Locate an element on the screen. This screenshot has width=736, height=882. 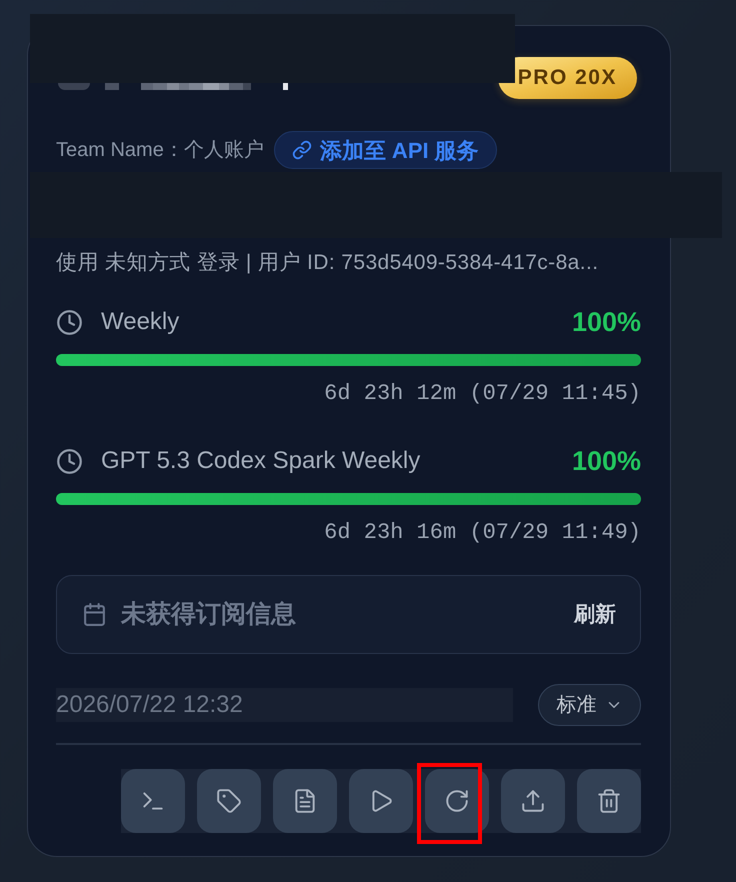
refresh-button is located at coordinates (457, 800).